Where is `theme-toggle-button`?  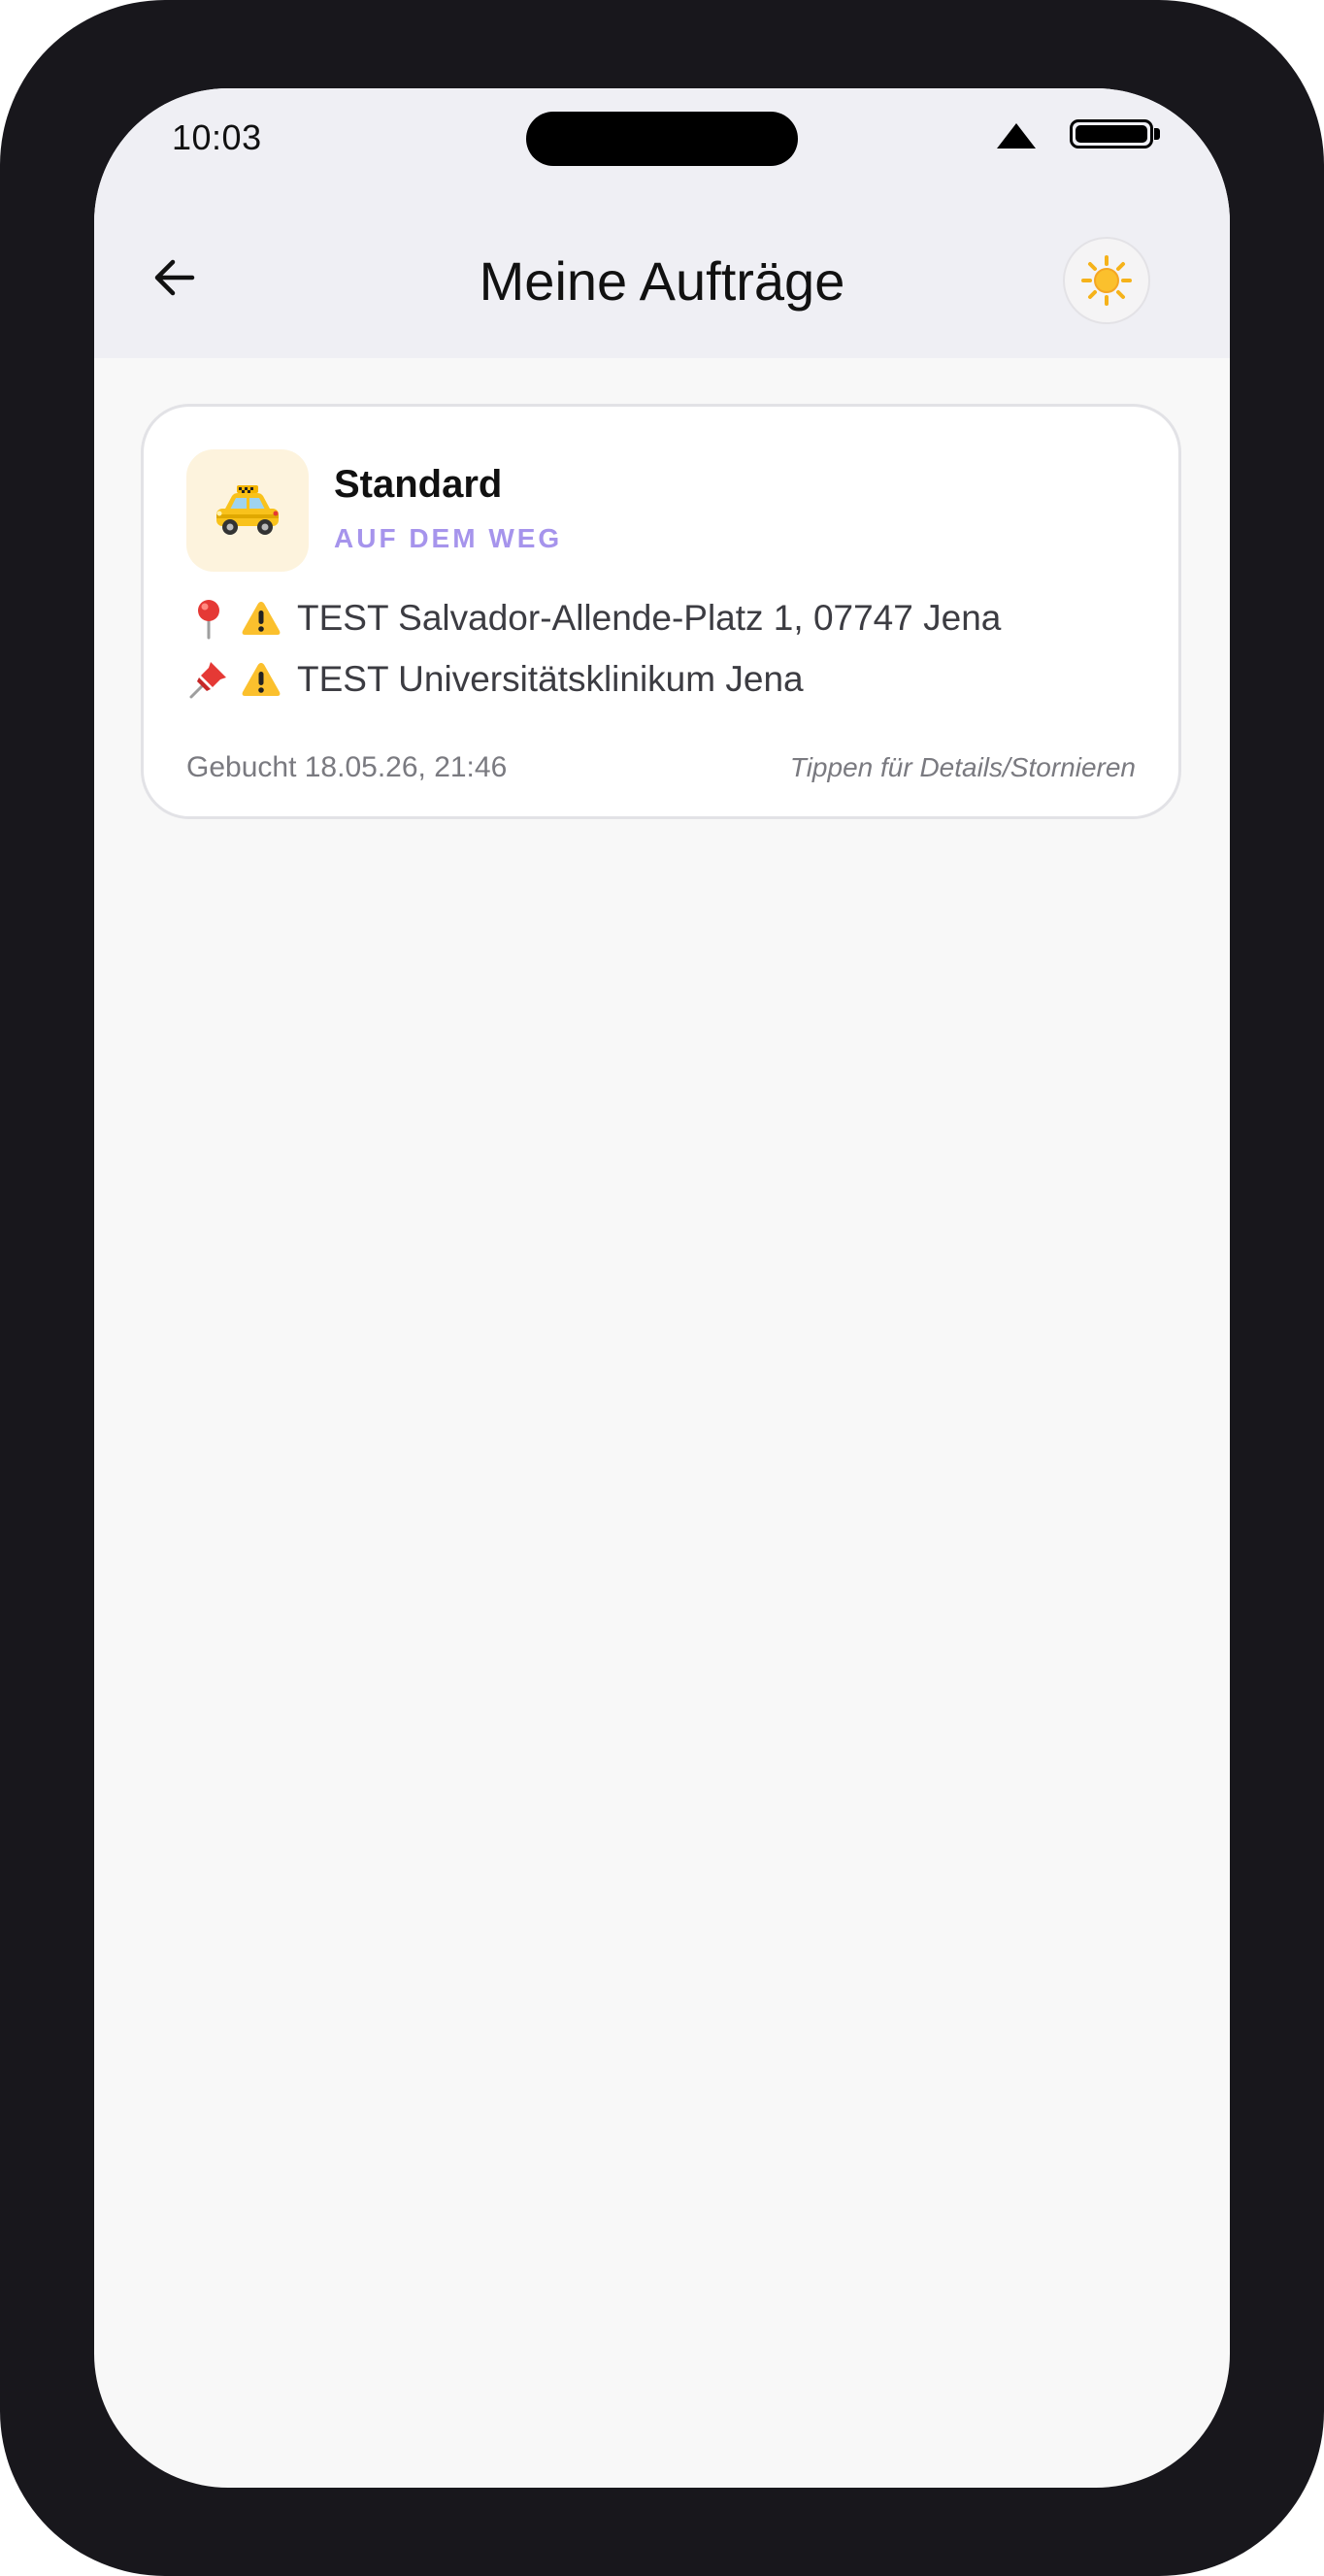
theme-toggle-button is located at coordinates (1106, 280).